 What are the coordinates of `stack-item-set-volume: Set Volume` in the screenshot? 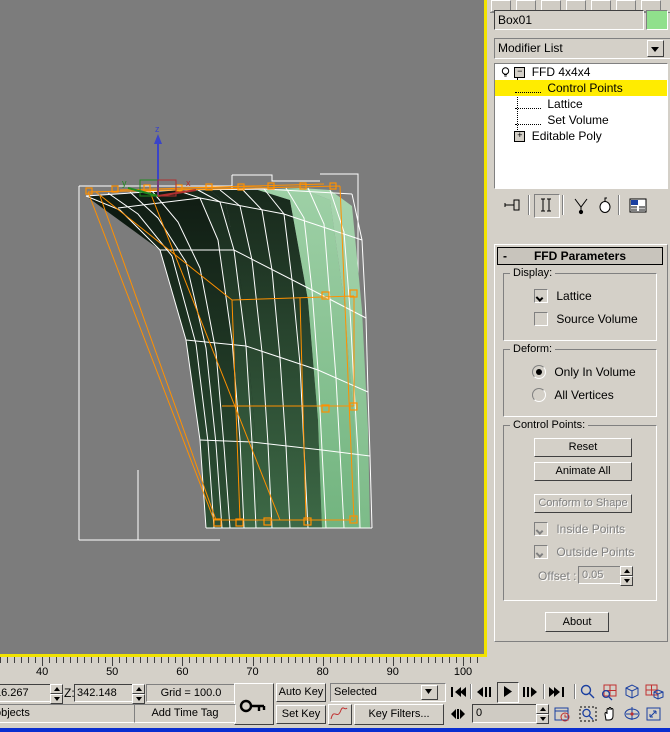 It's located at (581, 120).